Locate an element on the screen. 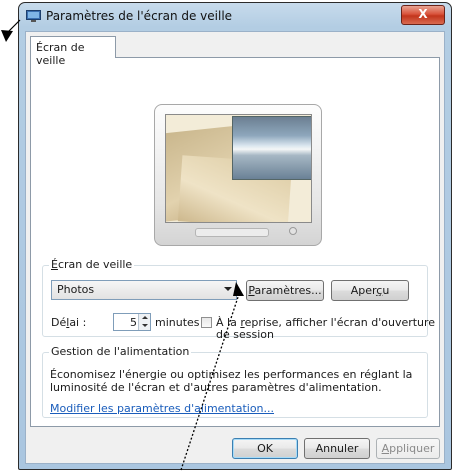 This screenshot has height=473, width=460. monitor-icon is located at coordinates (33, 16).